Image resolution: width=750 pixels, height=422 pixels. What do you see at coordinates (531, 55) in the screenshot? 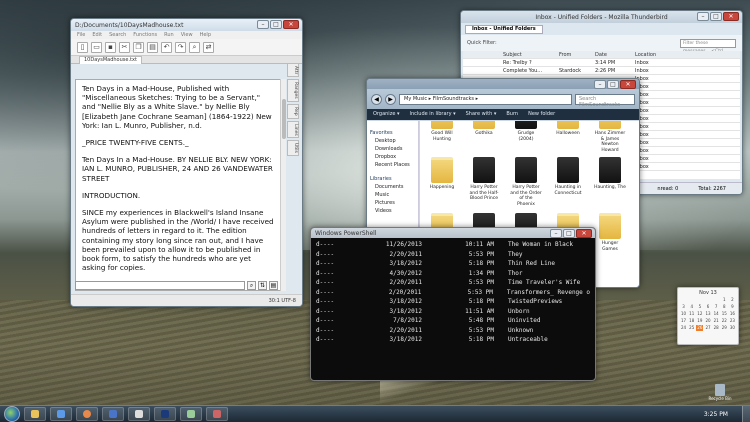
I see `column-subject: Subject` at bounding box center [531, 55].